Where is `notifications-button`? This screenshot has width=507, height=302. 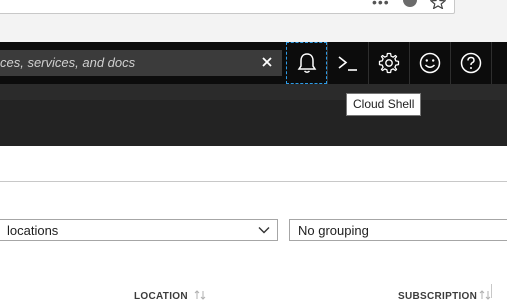 notifications-button is located at coordinates (306, 63).